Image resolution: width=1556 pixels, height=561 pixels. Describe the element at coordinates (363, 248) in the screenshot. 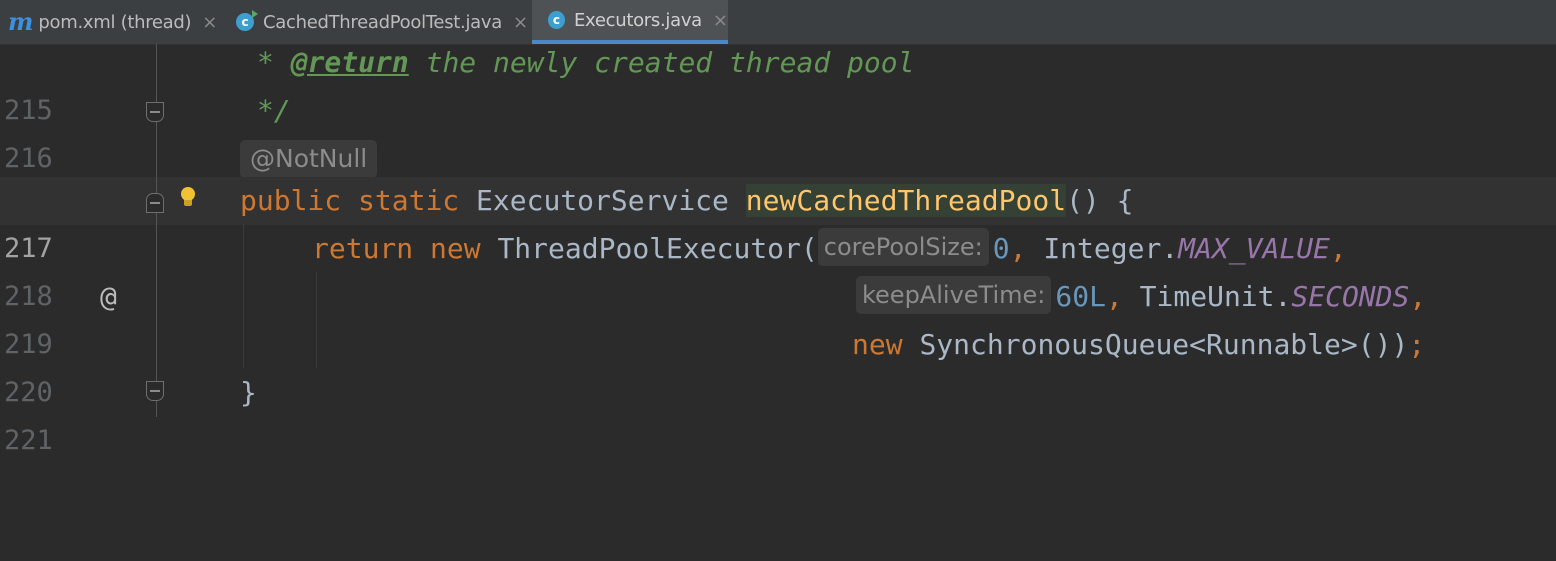

I see `keyword-return: return` at that location.